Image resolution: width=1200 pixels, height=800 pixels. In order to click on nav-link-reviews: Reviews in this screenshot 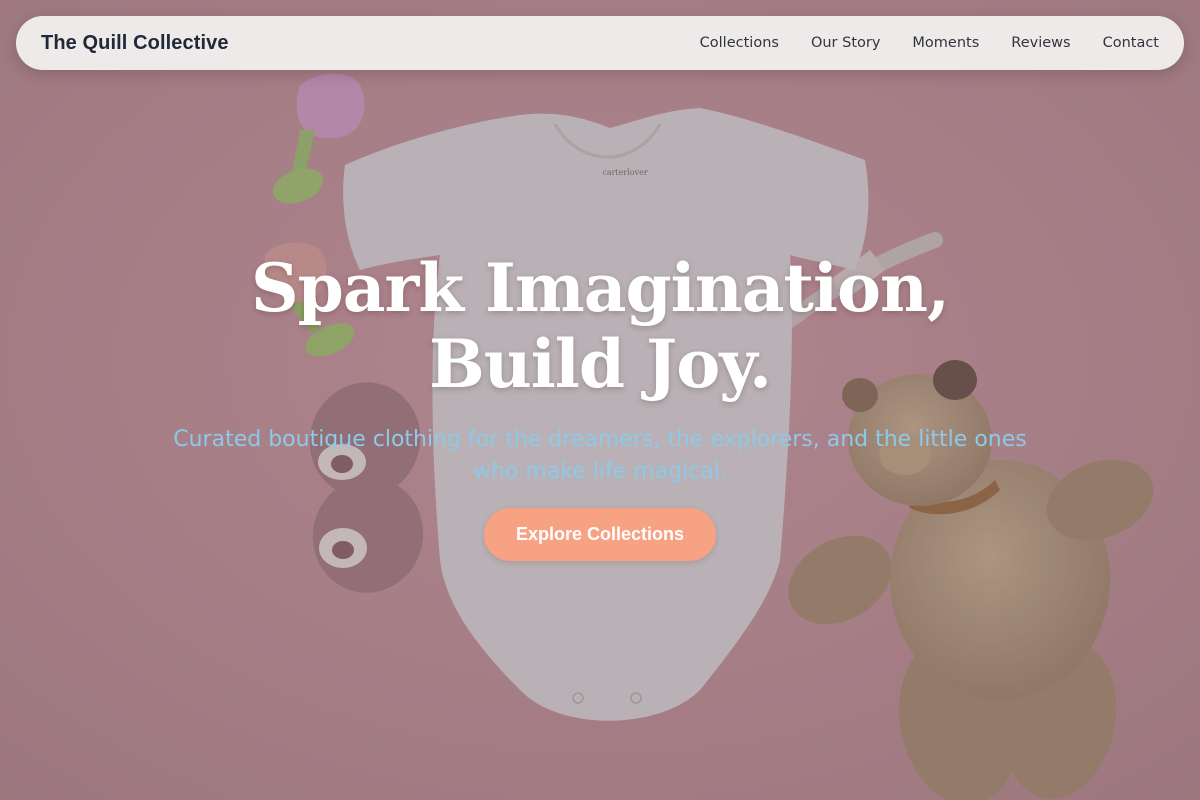, I will do `click(1040, 43)`.